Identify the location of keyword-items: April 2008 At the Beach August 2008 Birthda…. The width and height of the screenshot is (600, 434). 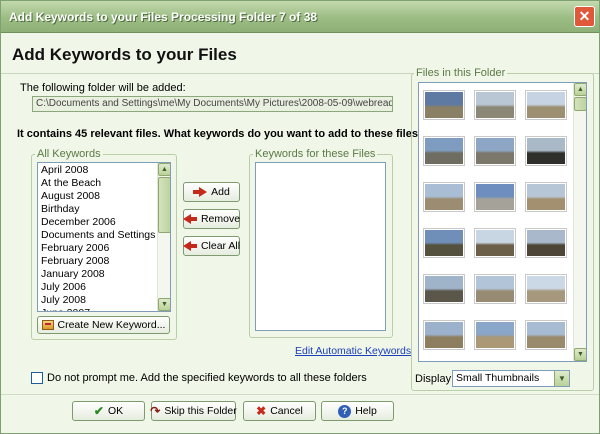
(98, 237).